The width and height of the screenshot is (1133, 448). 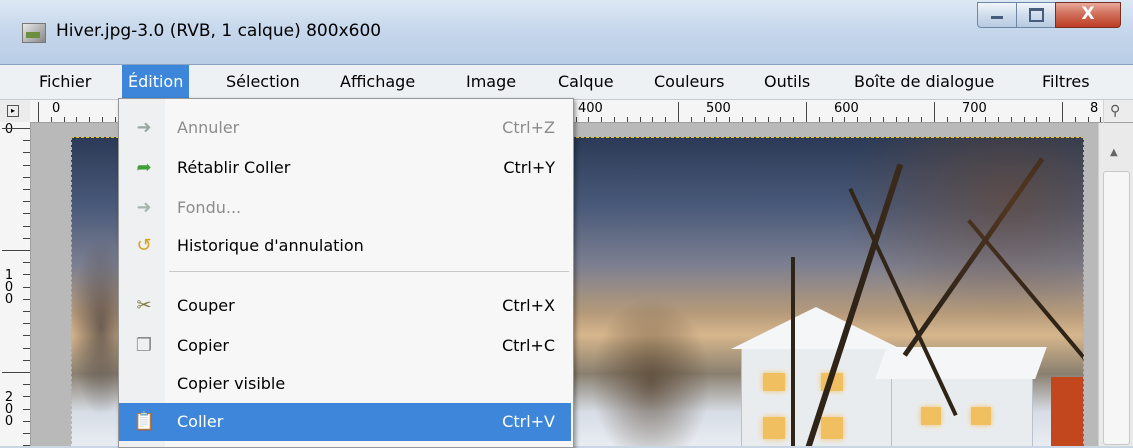 I want to click on window-controls: X, so click(x=1049, y=17).